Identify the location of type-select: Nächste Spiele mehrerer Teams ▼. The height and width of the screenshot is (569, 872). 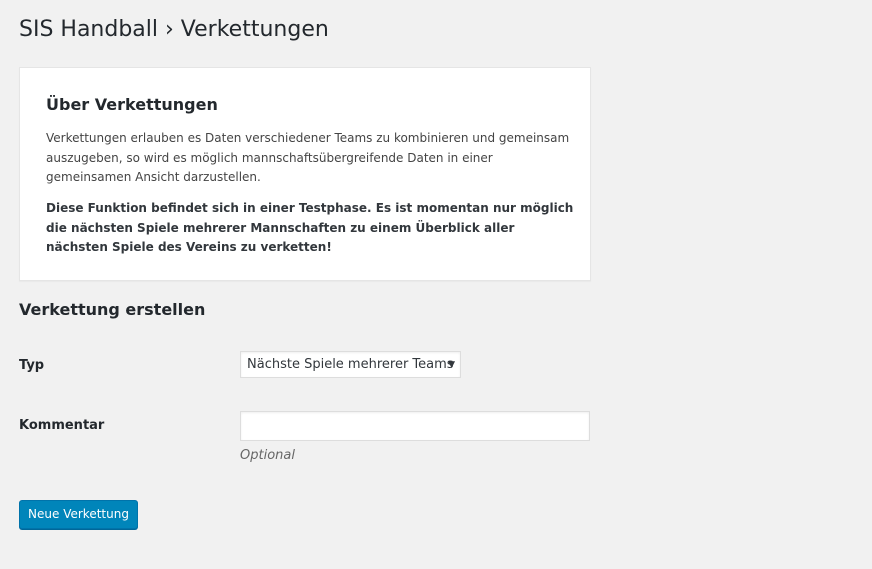
(350, 364).